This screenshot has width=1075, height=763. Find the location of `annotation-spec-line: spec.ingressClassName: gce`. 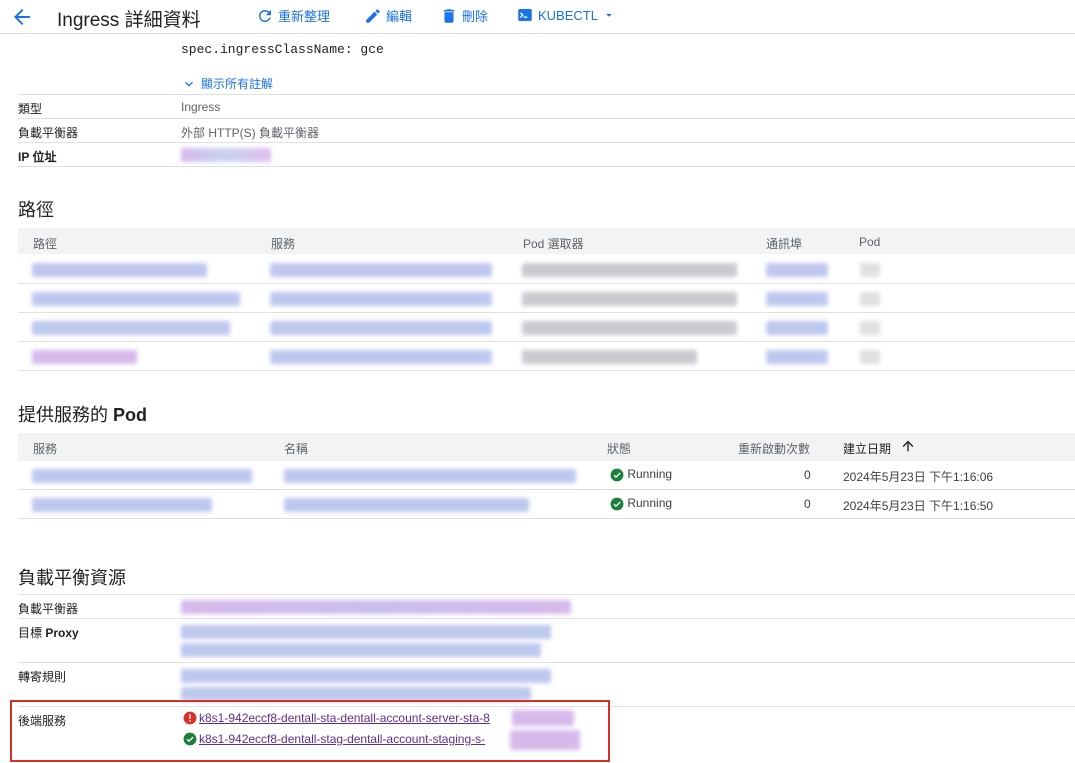

annotation-spec-line: spec.ingressClassName: gce is located at coordinates (282, 49).